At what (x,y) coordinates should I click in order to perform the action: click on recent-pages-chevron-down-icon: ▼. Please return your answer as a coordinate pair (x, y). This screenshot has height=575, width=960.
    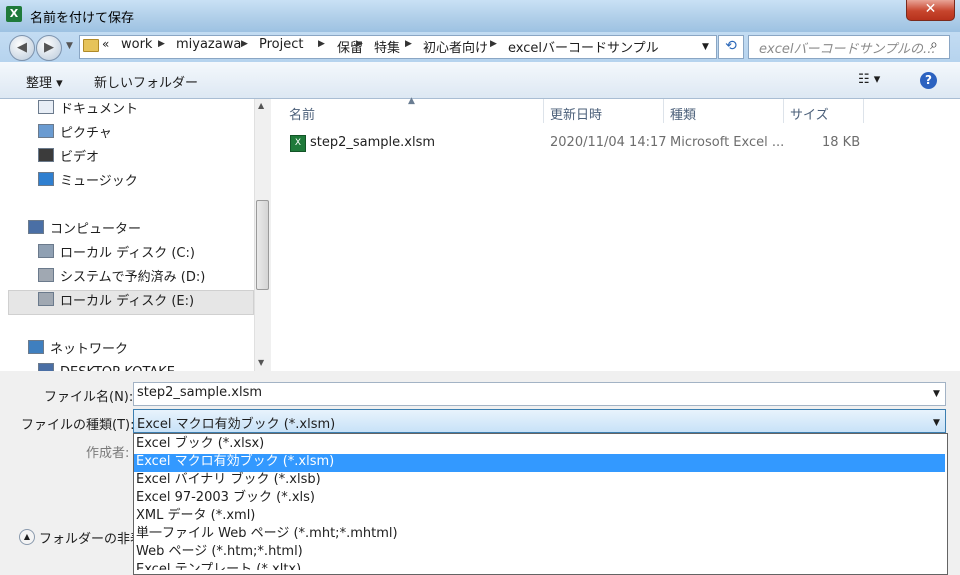
    Looking at the image, I should click on (69, 46).